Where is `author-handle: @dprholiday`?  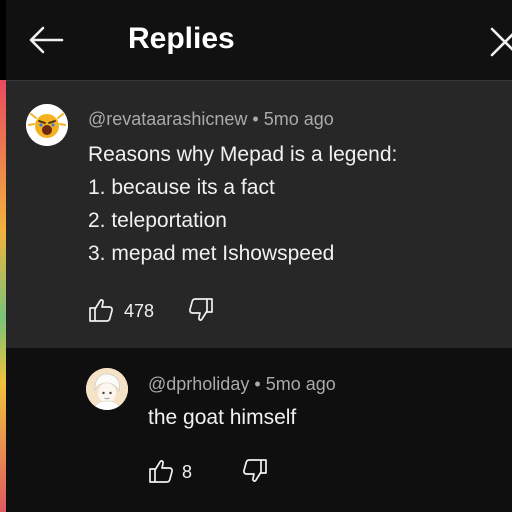
author-handle: @dprholiday is located at coordinates (198, 384).